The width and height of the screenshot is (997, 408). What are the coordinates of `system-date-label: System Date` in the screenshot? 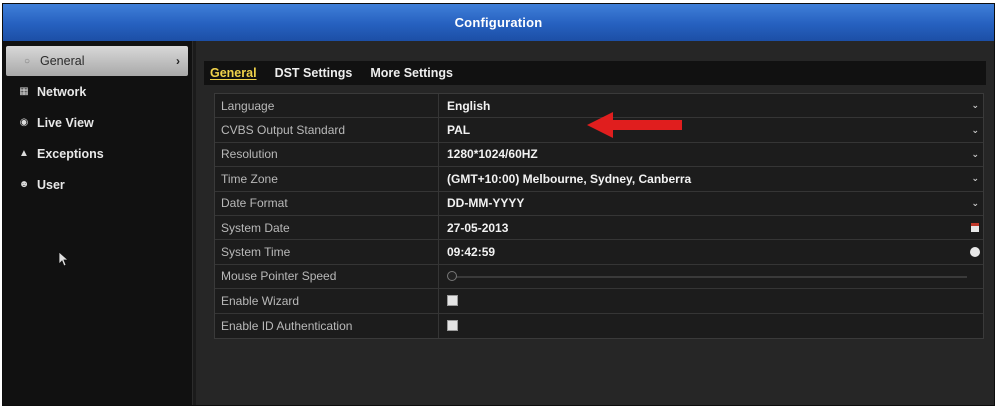 It's located at (327, 227).